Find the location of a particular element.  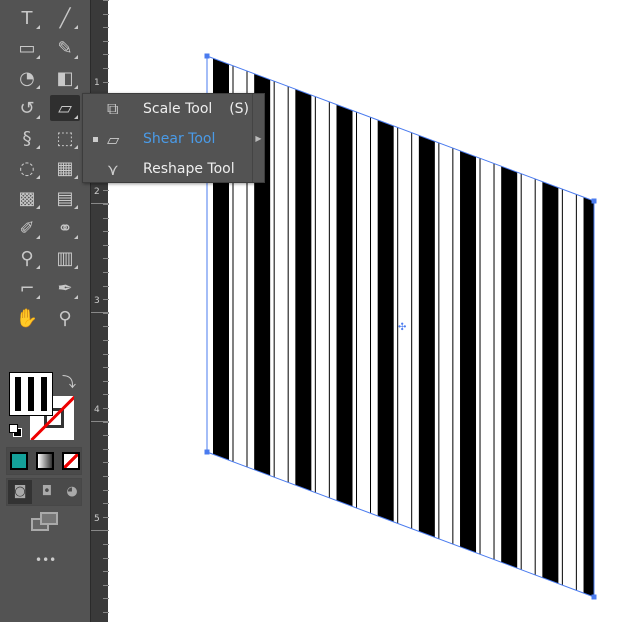

swap-fill-stroke-icon: ⤵ is located at coordinates (69, 382).